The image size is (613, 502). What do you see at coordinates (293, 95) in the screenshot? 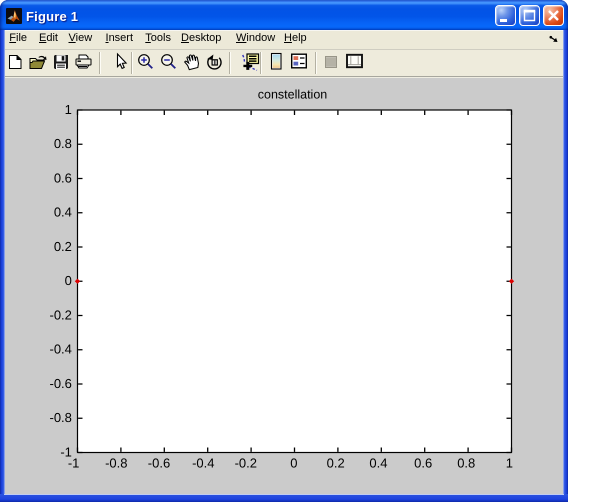
I see `svg-text: constellation` at bounding box center [293, 95].